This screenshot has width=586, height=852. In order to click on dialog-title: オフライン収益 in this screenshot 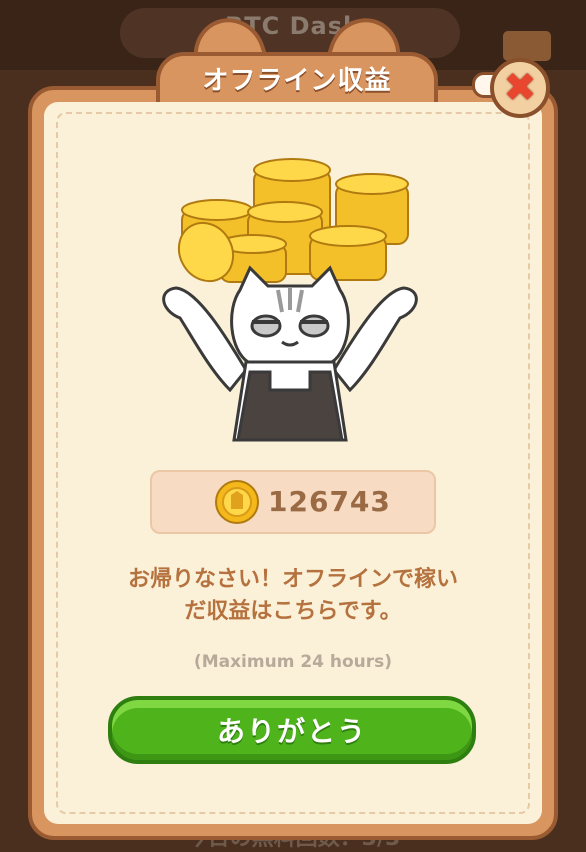, I will do `click(297, 81)`.